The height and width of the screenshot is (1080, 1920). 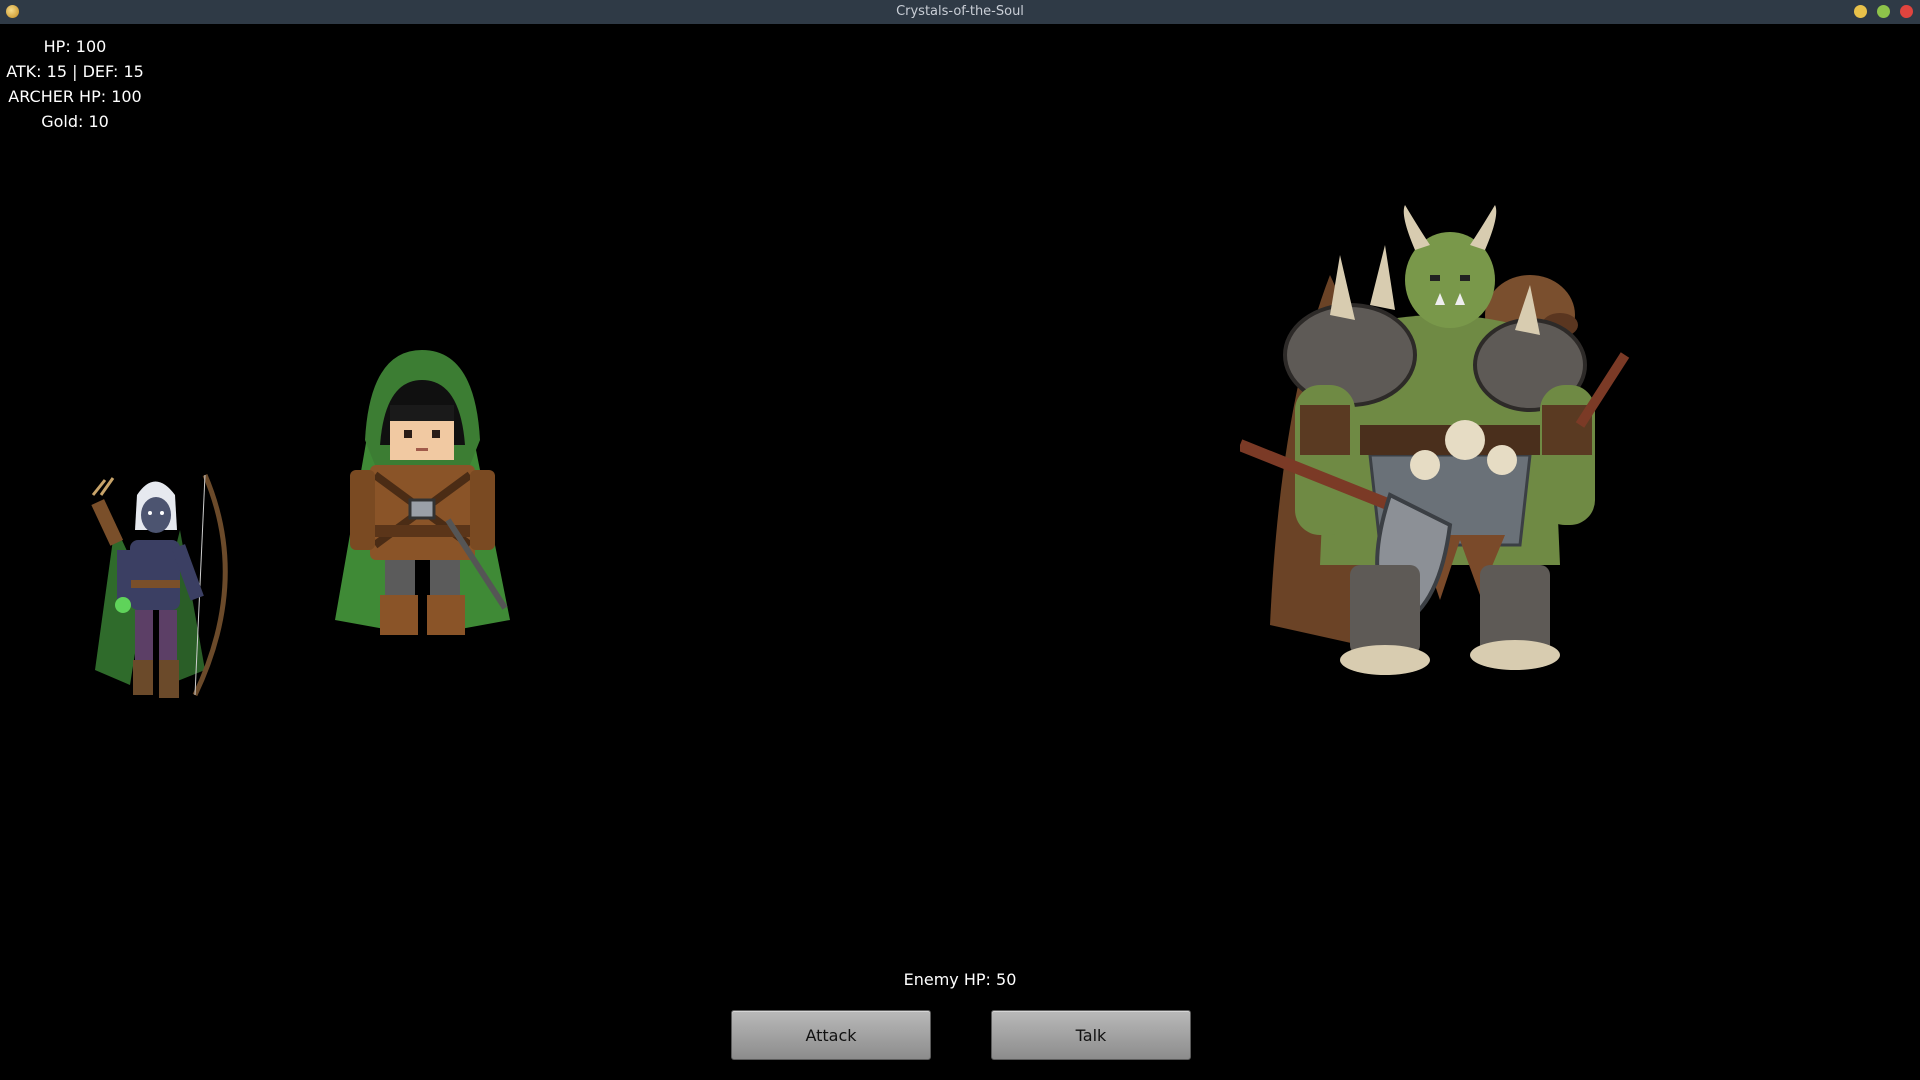 I want to click on player-hp: HP: 100, so click(x=75, y=46).